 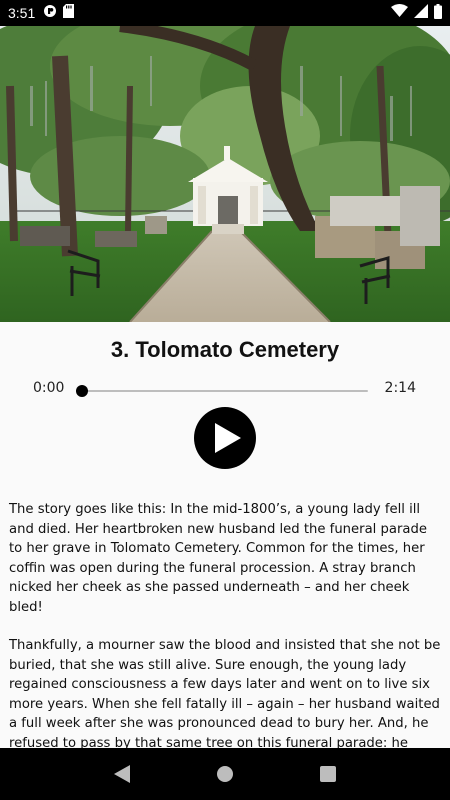 I want to click on screen-record-icon, so click(x=50, y=13).